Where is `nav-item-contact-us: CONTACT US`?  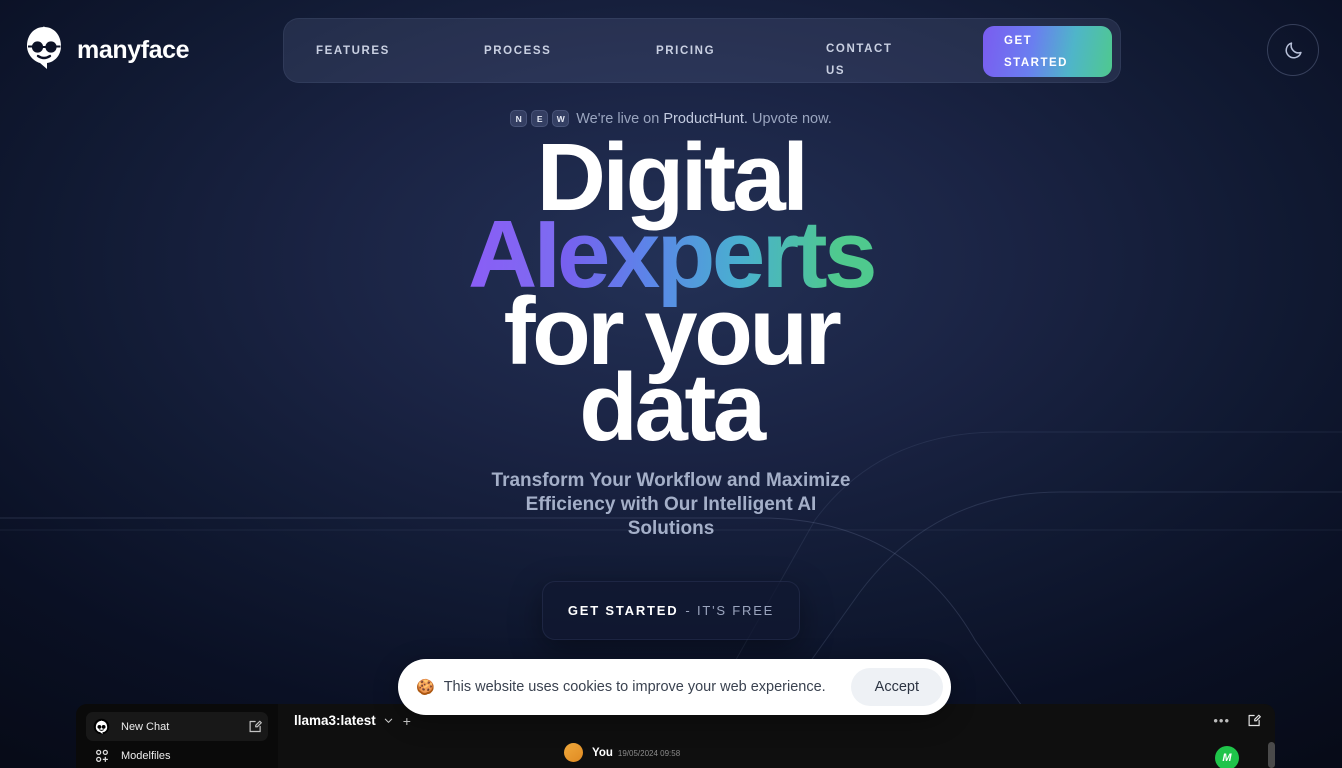
nav-item-contact-us: CONTACT US is located at coordinates (859, 50).